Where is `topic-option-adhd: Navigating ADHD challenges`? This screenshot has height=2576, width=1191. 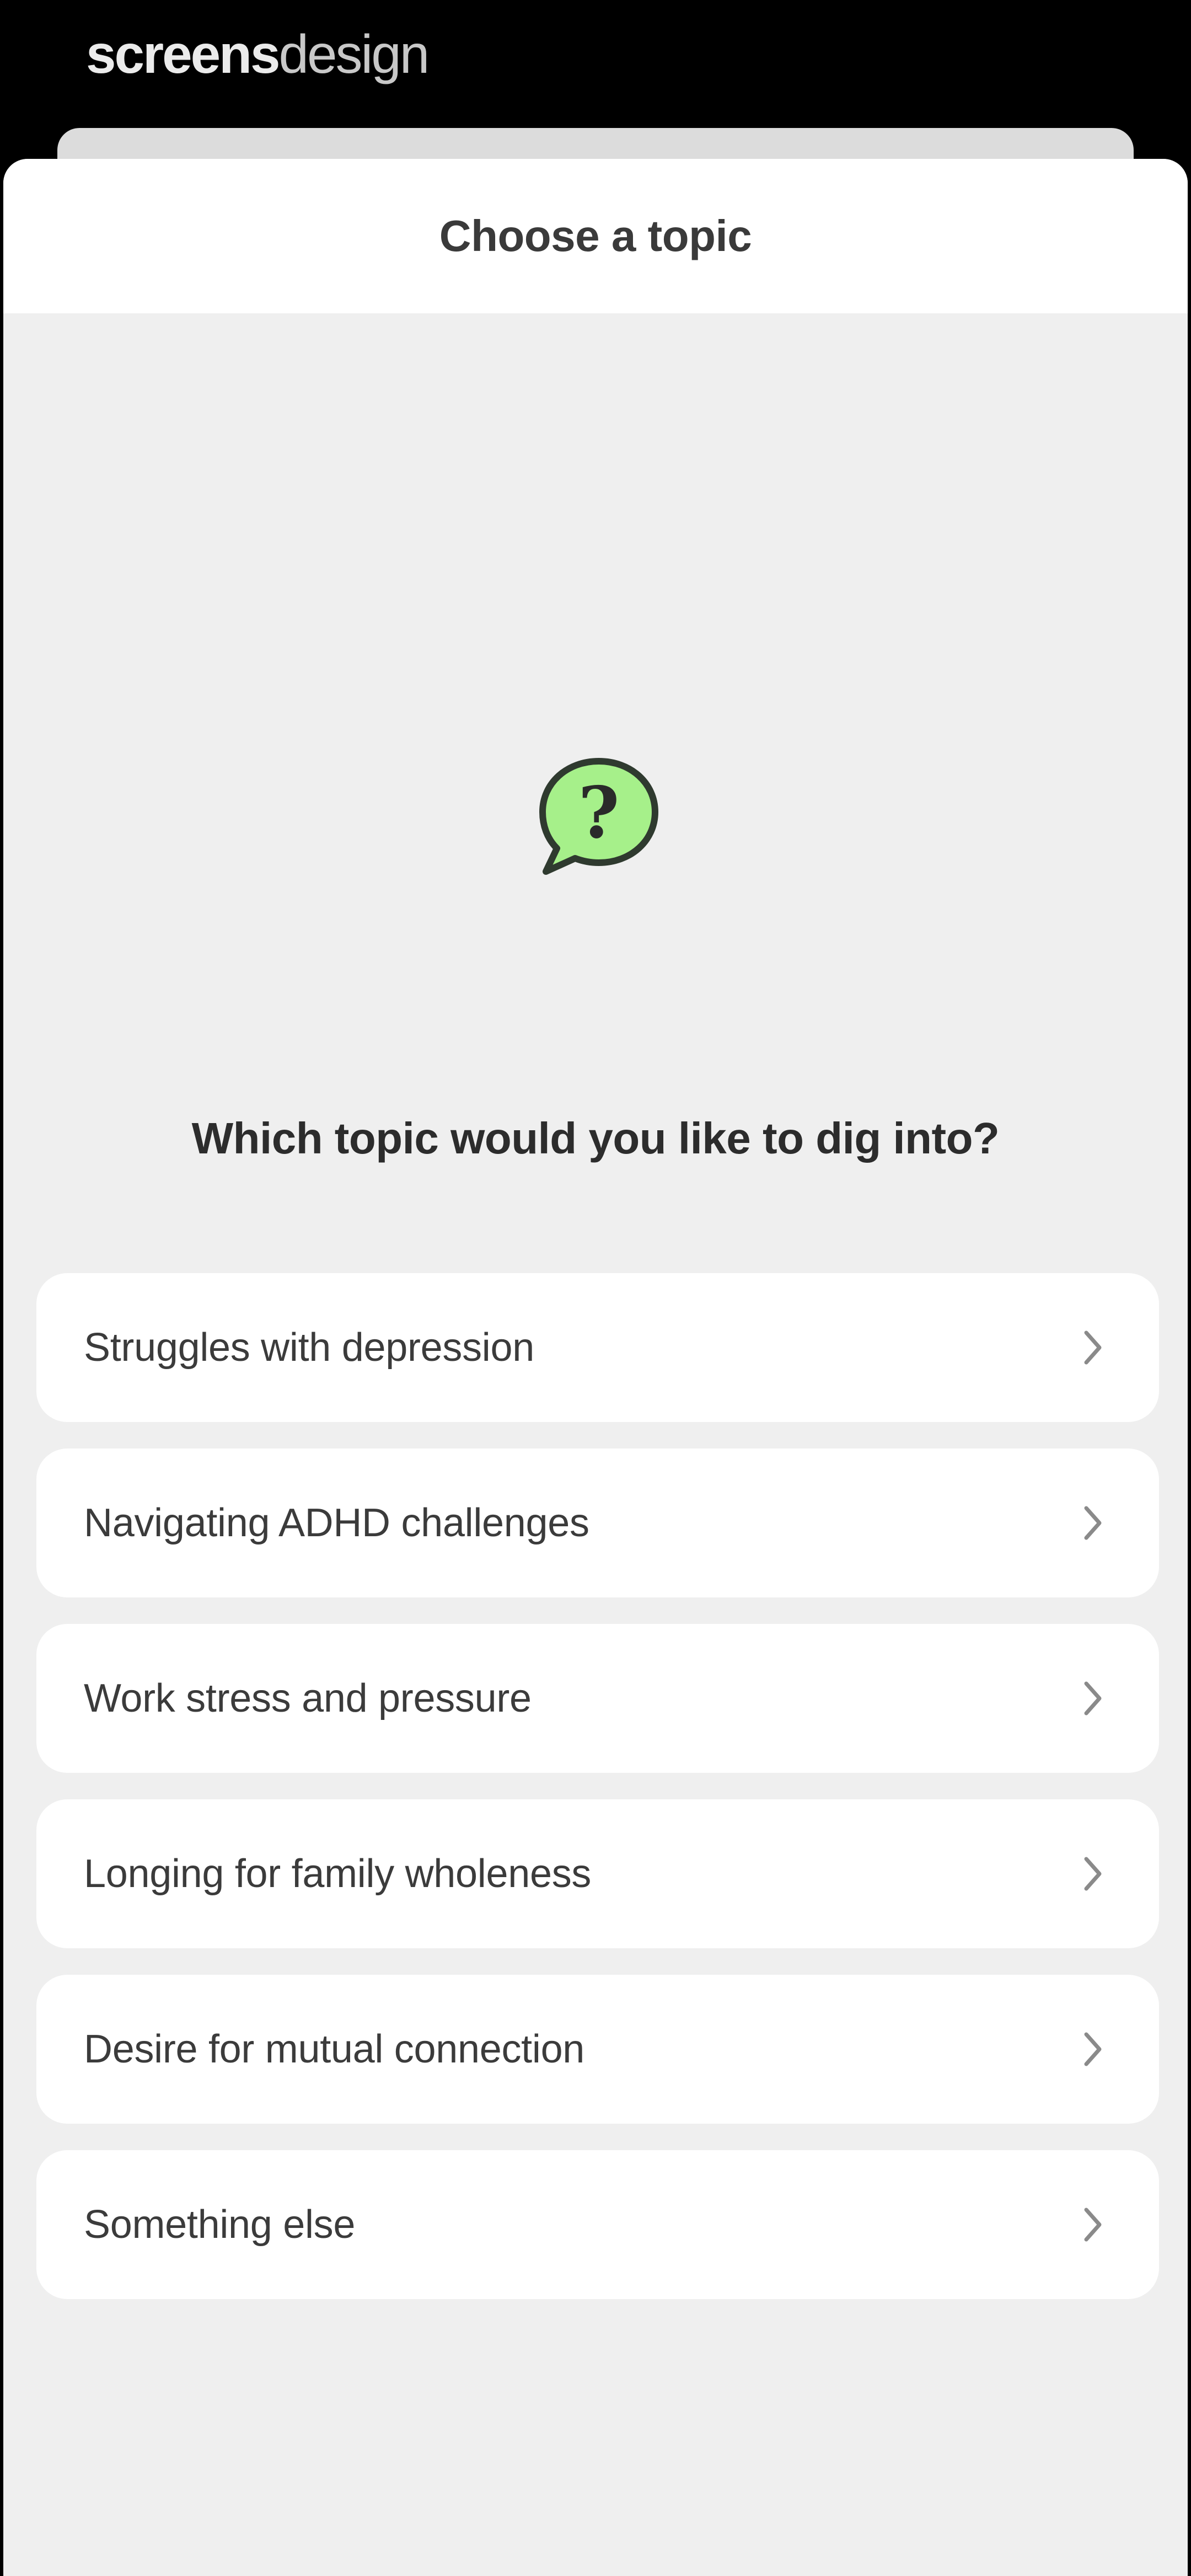 topic-option-adhd: Navigating ADHD challenges is located at coordinates (597, 1523).